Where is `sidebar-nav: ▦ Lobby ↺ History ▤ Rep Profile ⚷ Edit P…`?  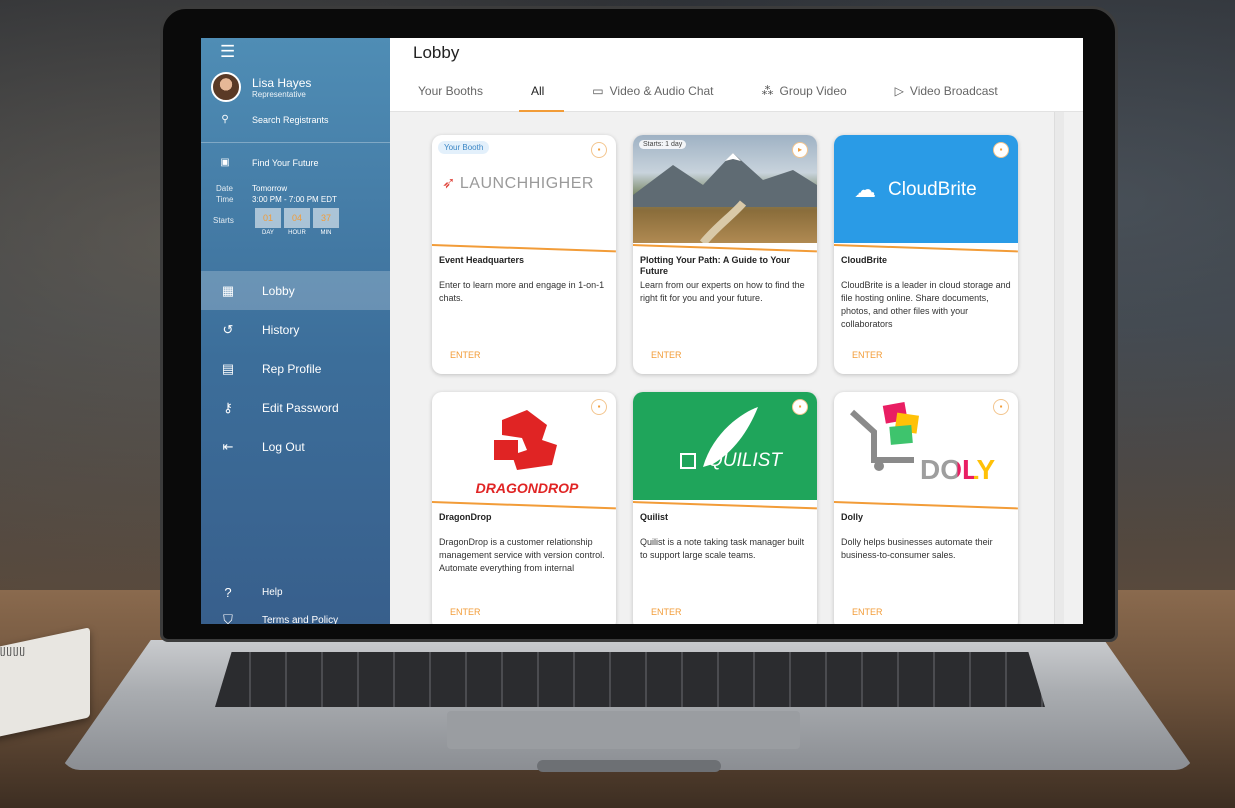
sidebar-nav: ▦ Lobby ↺ History ▤ Rep Profile ⚷ Edit P… is located at coordinates (295, 368).